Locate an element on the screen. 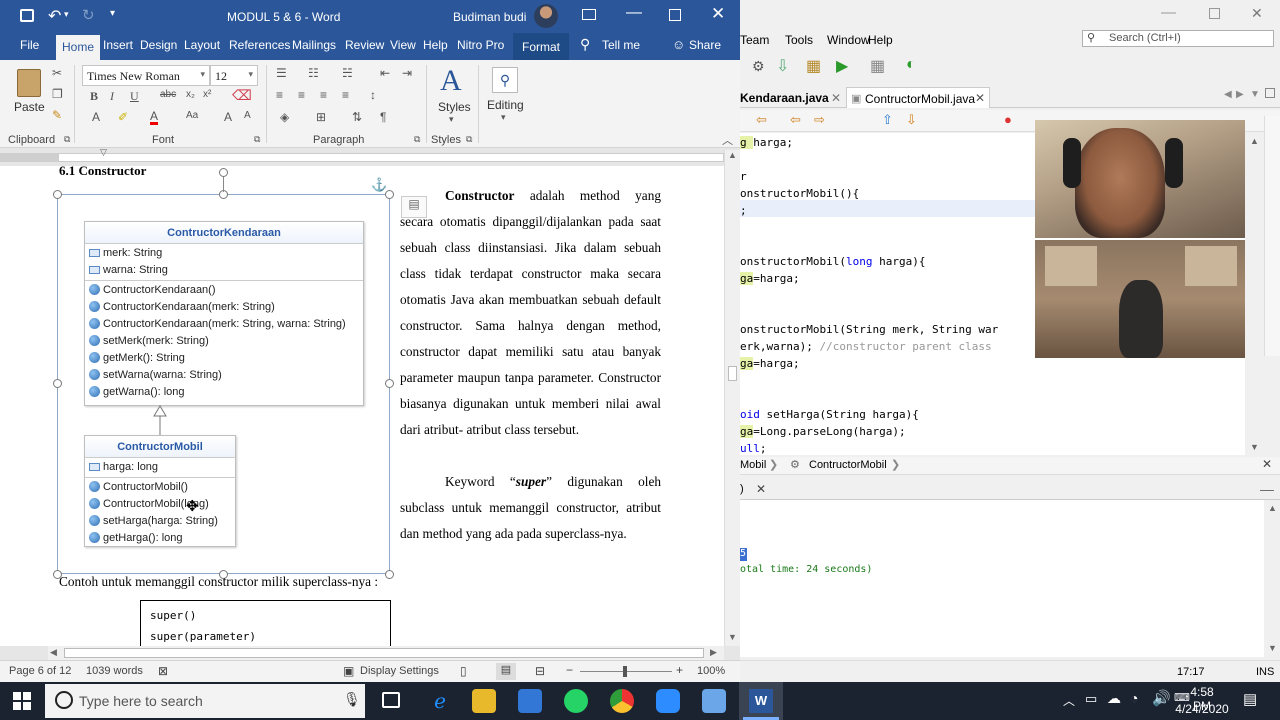  tab-layout: Layout is located at coordinates (202, 45).